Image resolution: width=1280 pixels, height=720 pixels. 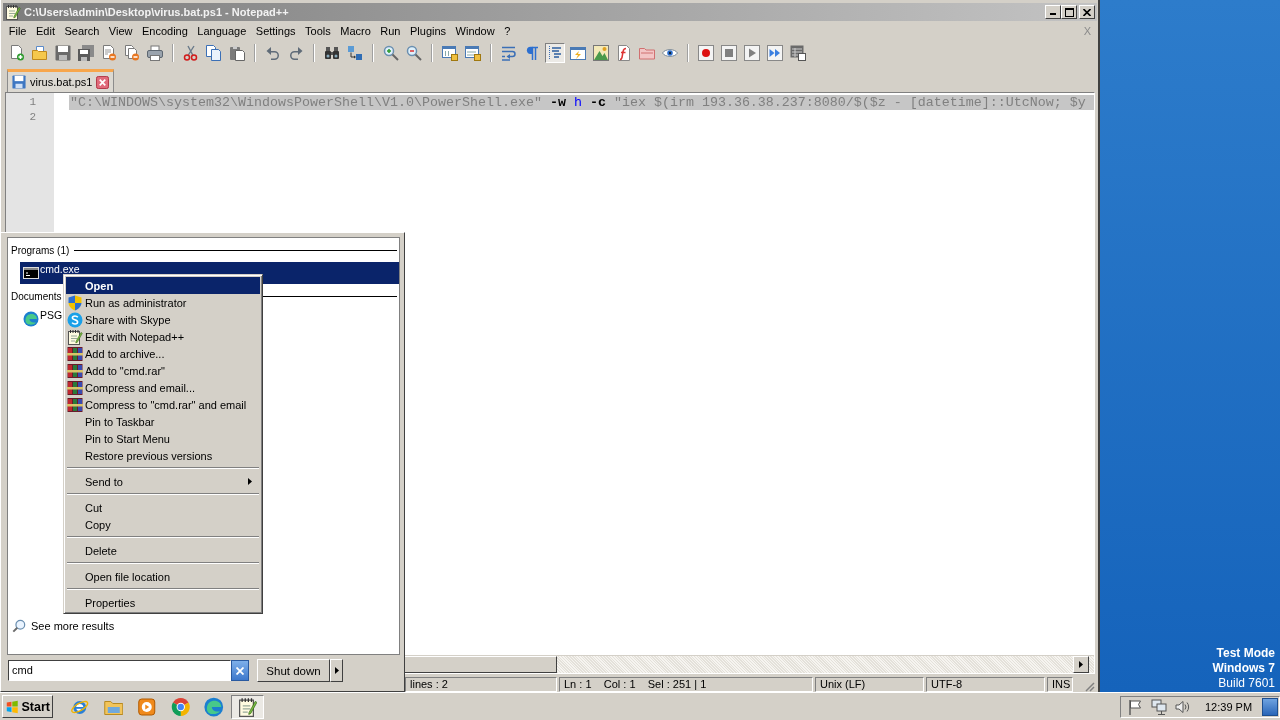 I want to click on zoom-out-icon, so click(x=414, y=53).